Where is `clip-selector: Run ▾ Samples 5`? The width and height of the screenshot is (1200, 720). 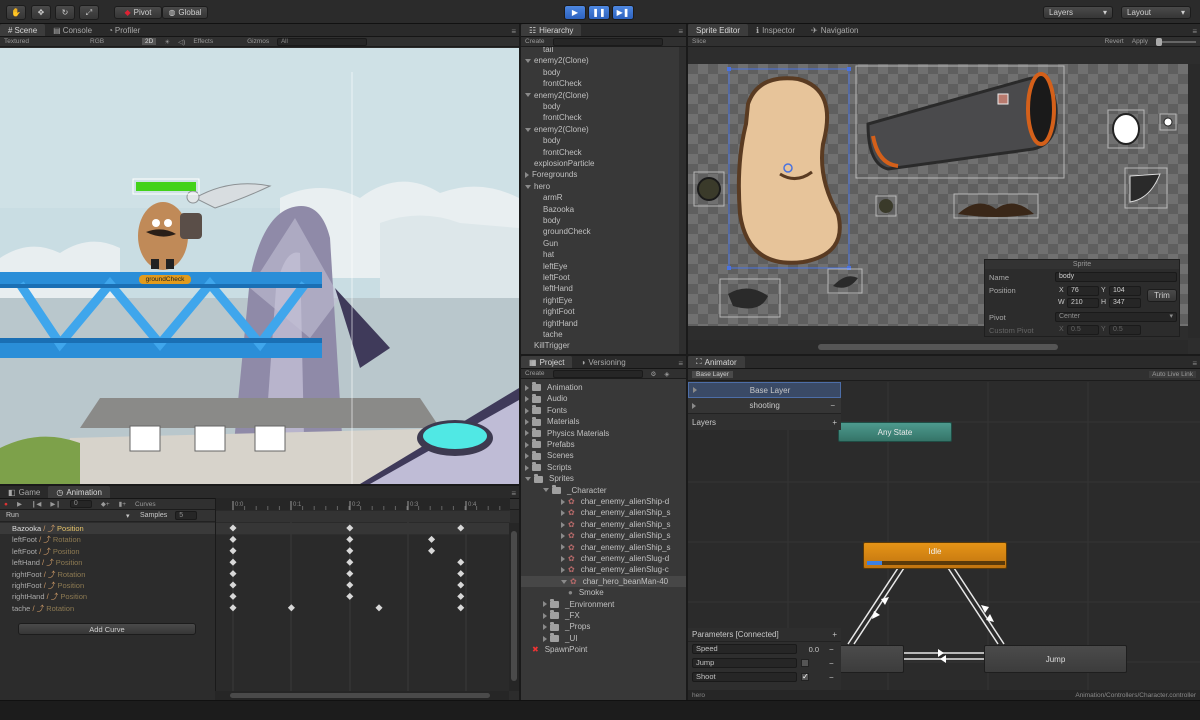 clip-selector: Run ▾ Samples 5 is located at coordinates (107, 516).